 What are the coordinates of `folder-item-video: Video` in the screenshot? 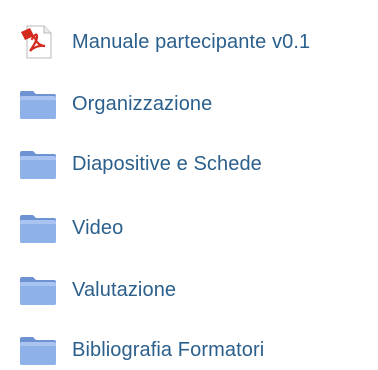 It's located at (70, 228).